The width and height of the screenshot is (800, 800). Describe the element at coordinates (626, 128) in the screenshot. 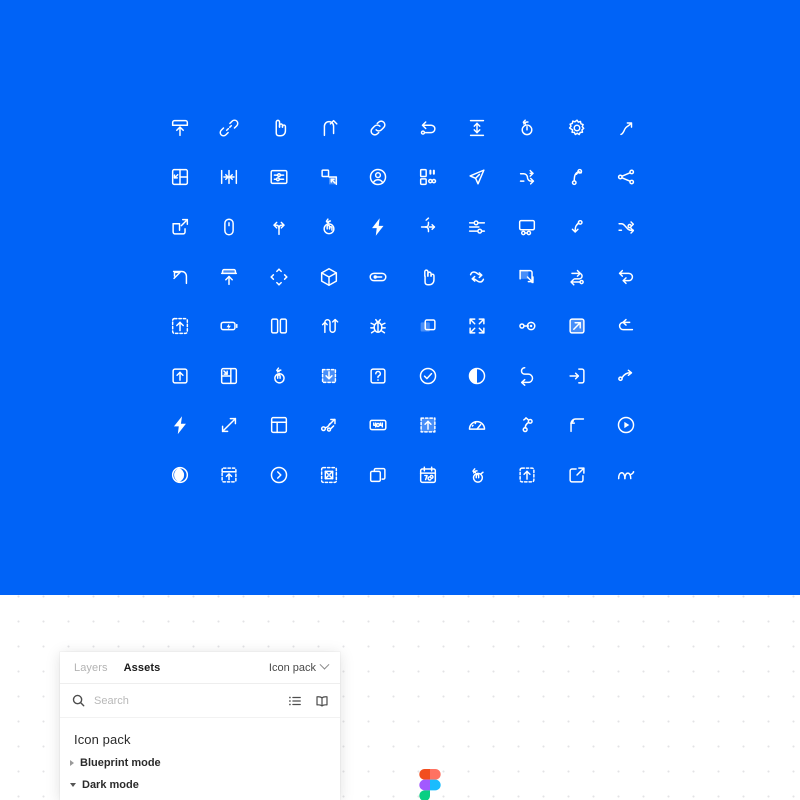

I see `wavy-arrow-up-icon` at that location.